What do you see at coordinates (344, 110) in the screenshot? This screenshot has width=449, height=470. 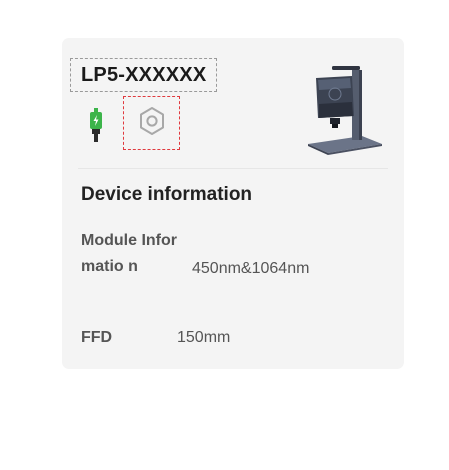 I see `laser-engraver-device-image` at bounding box center [344, 110].